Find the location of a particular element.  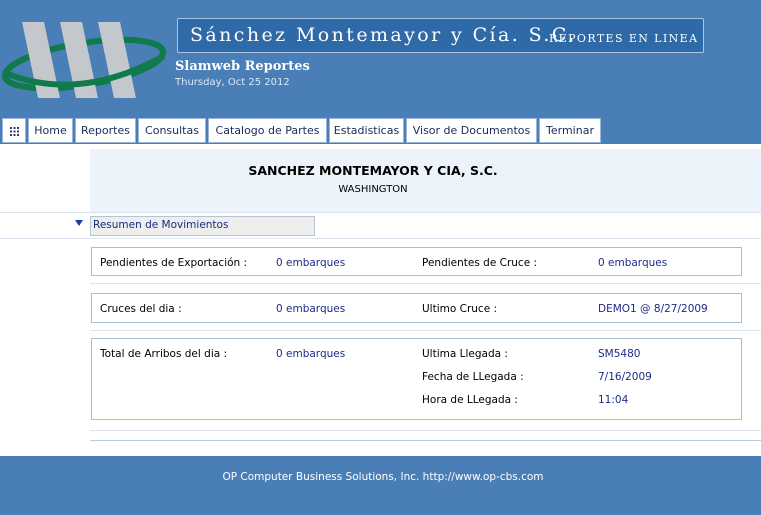

company-city: WASHINGTON is located at coordinates (373, 189).